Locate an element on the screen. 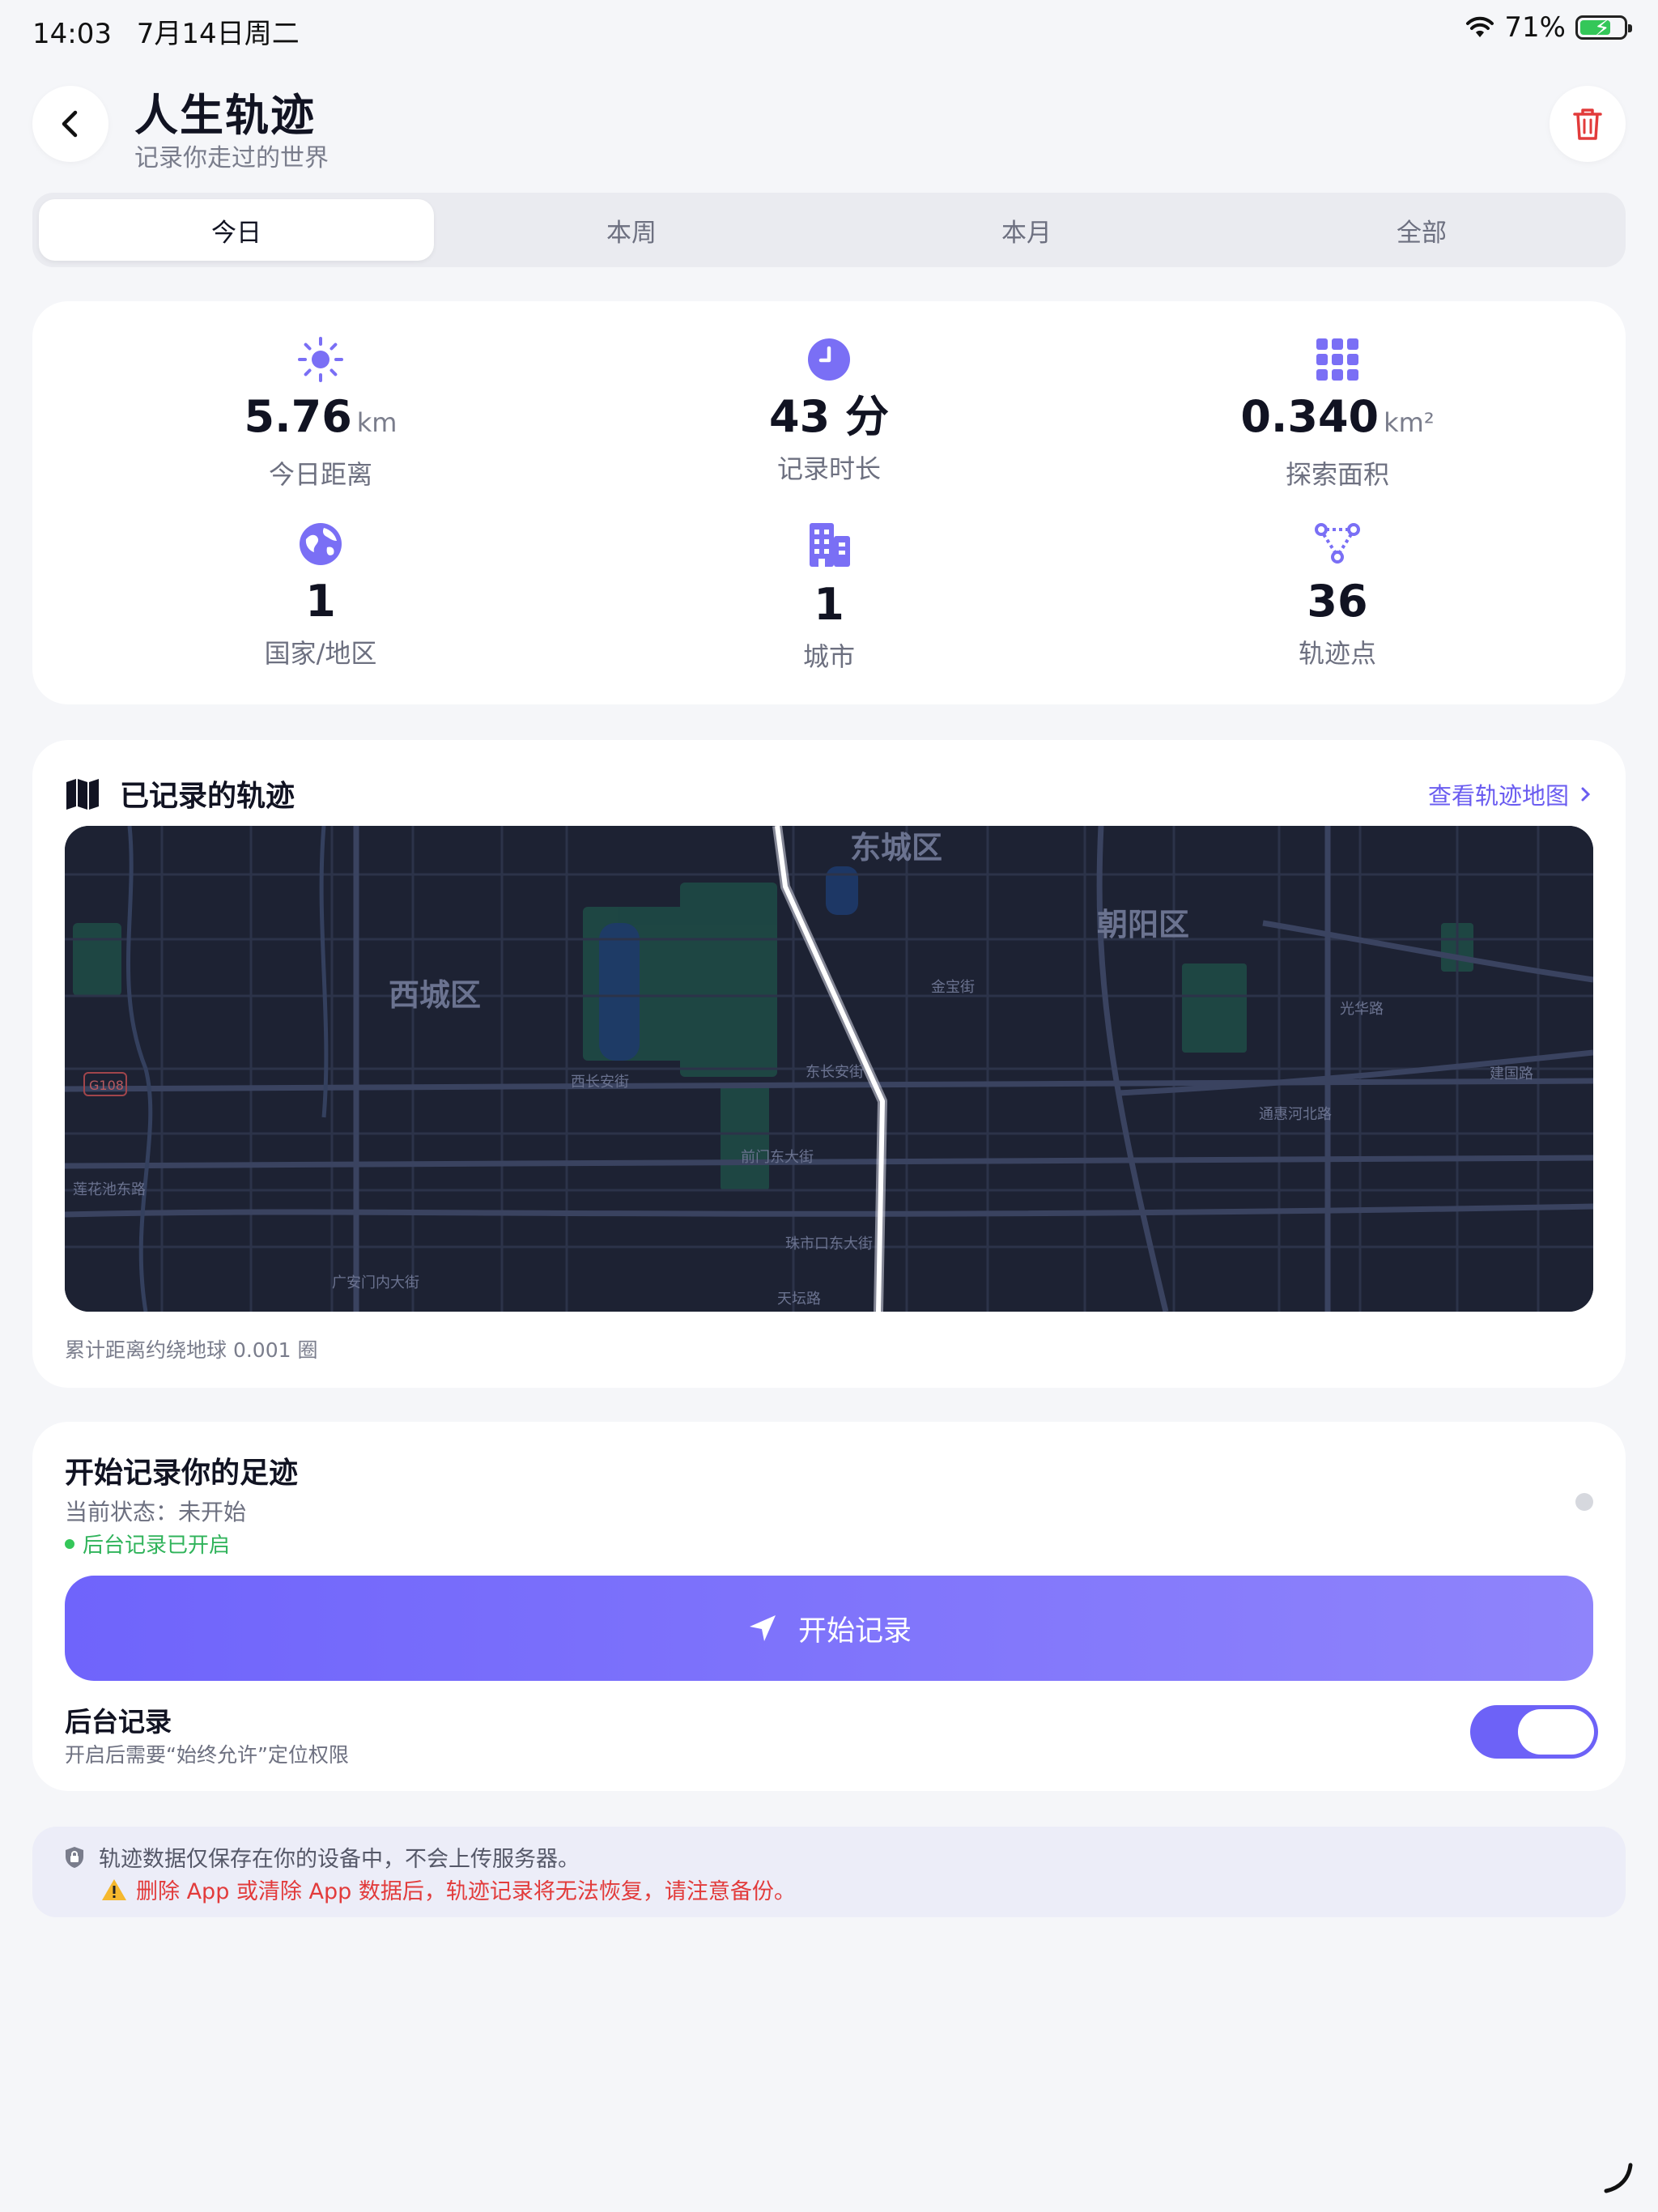 This screenshot has height=2212, width=1658. notice-line-2: 删除 App 或清除 App 数据后，轨迹记录将无法恢复，请注意备份。 is located at coordinates (448, 1890).